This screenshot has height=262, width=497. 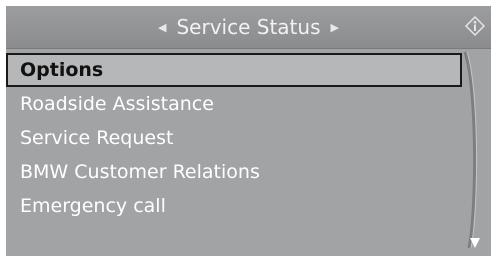 What do you see at coordinates (335, 27) in the screenshot?
I see `next-screen-arrow-icon: ▶` at bounding box center [335, 27].